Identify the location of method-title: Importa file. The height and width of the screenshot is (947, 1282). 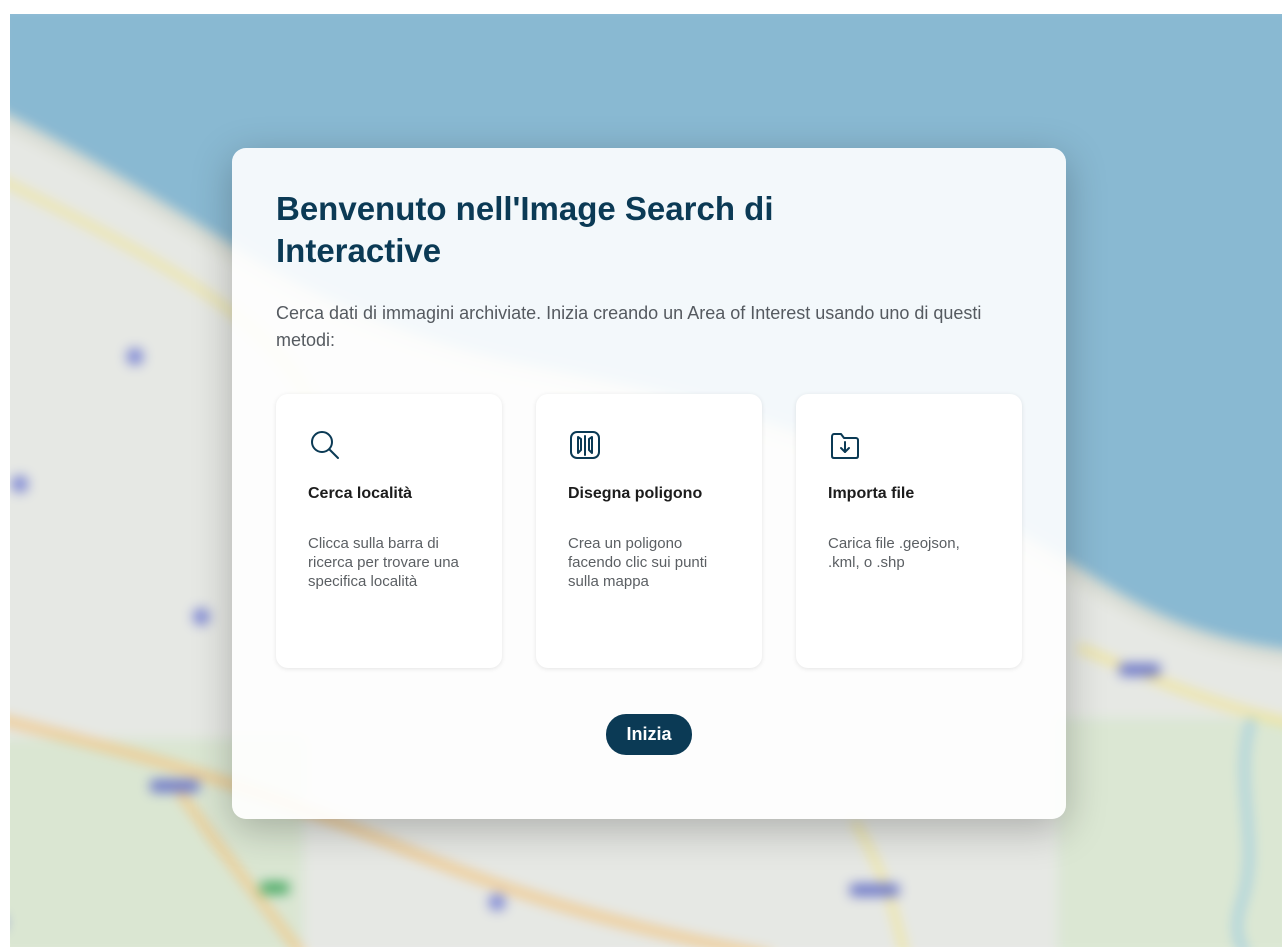
(871, 493).